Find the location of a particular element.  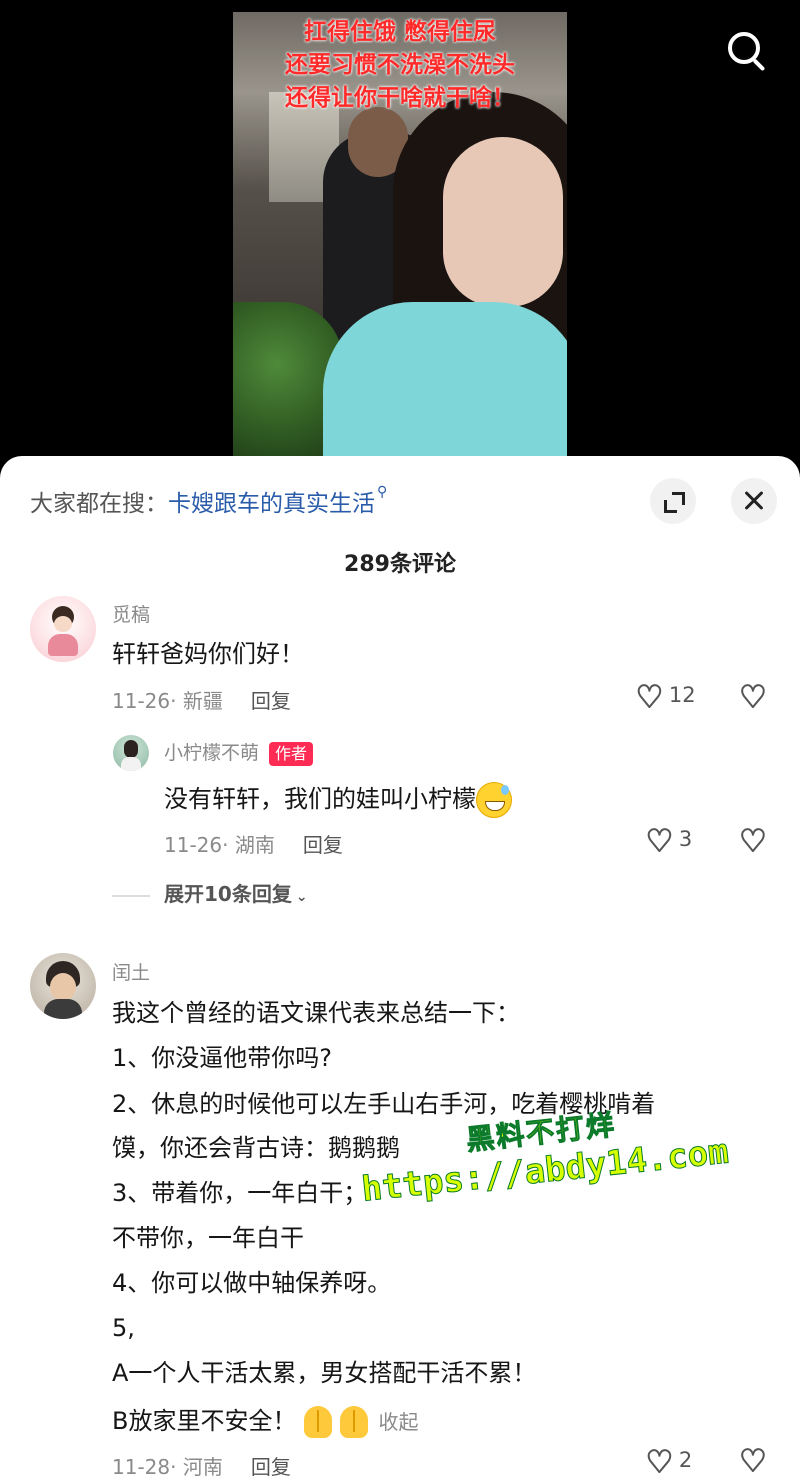

like-count: 3 is located at coordinates (685, 839).